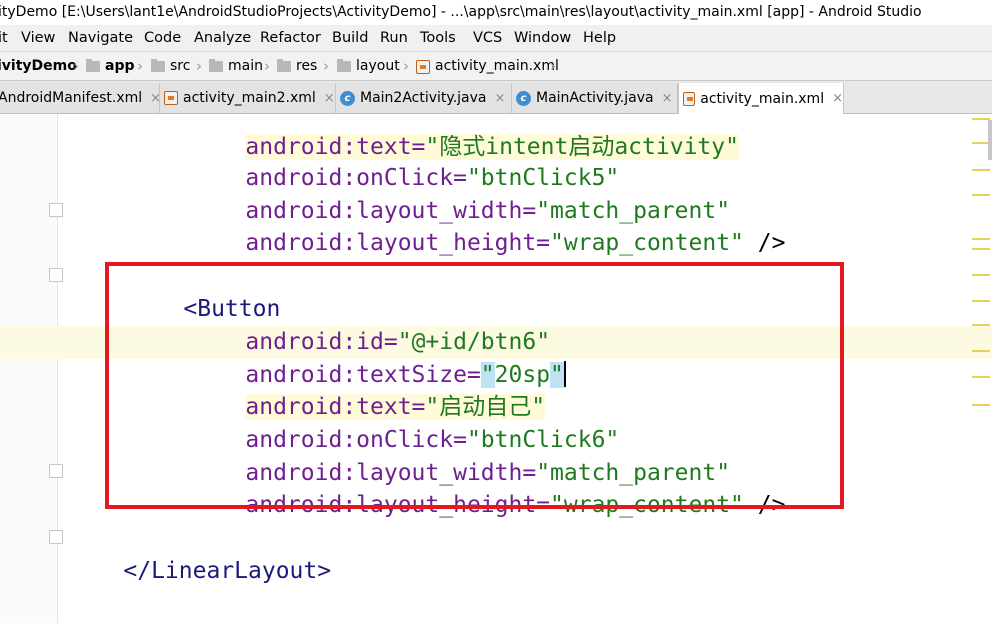  I want to click on tag-close: </LinearLayout>, so click(227, 571).